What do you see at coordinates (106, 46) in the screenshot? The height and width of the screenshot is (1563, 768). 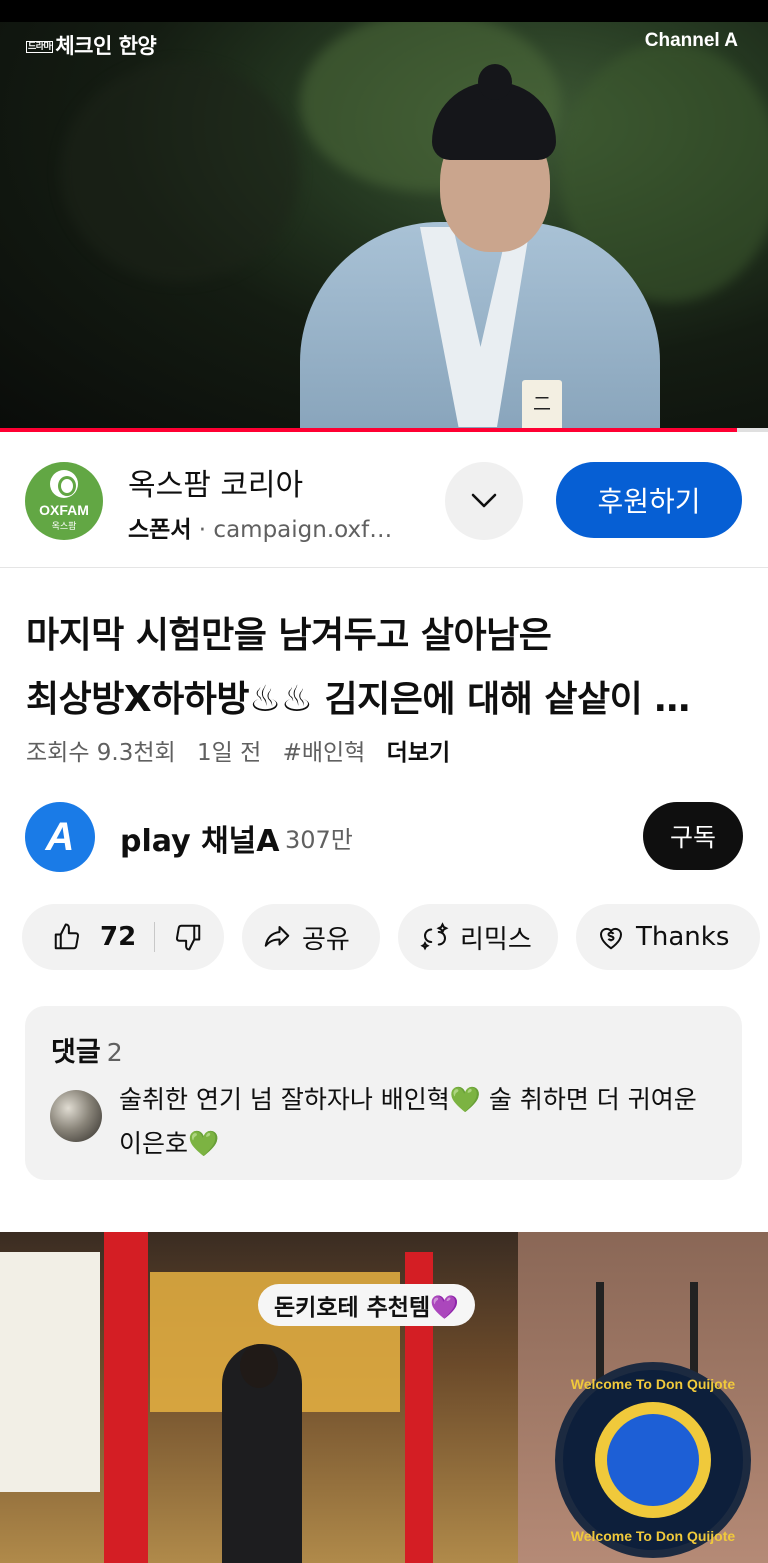 I see `show-title-text: 체크인 한양` at bounding box center [106, 46].